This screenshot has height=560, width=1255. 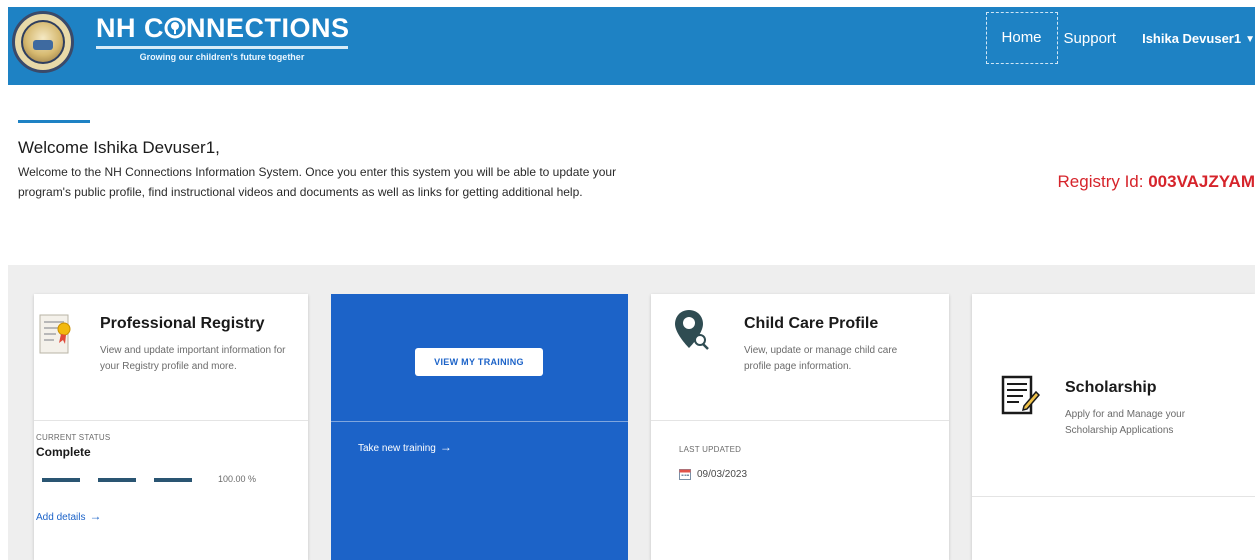 I want to click on add-details-label: Add details, so click(x=61, y=517).